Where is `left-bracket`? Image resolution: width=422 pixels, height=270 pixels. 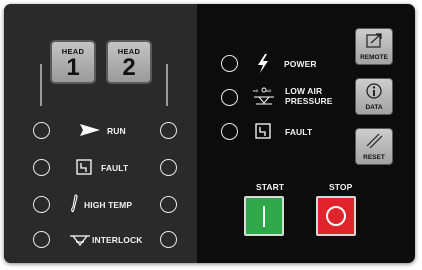 left-bracket is located at coordinates (41, 85).